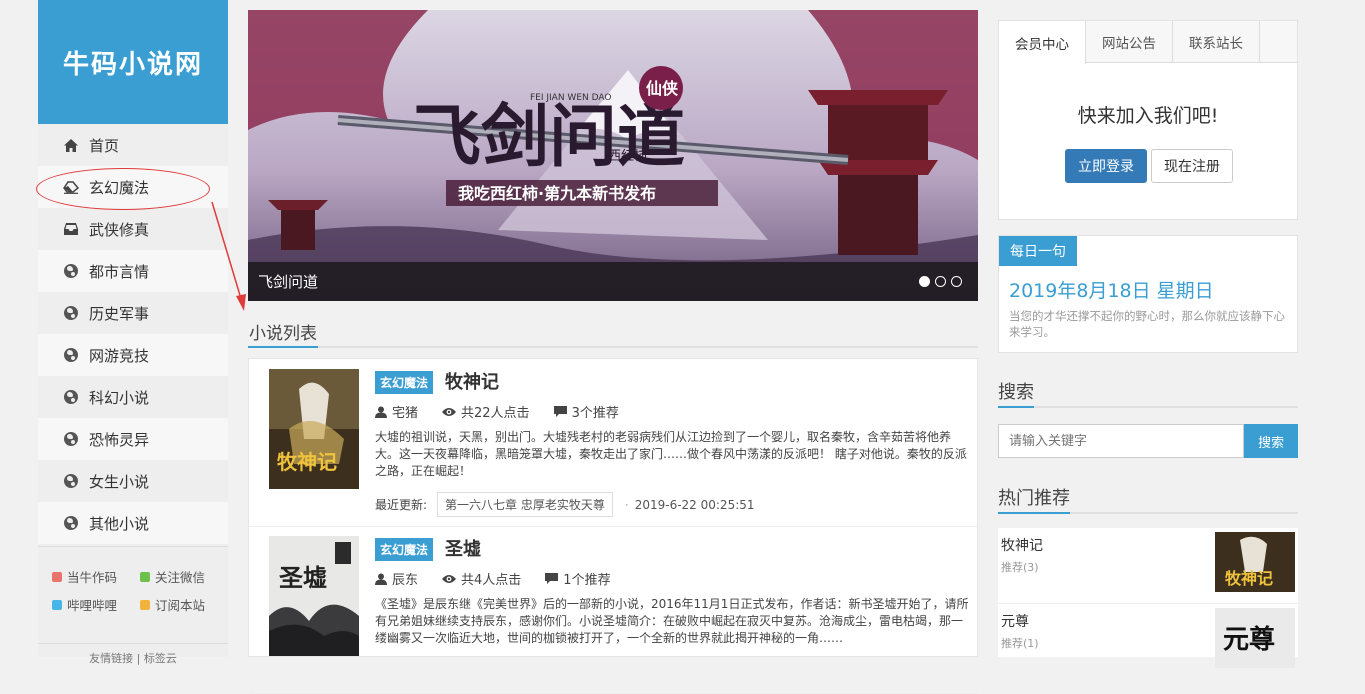  I want to click on book-cover: 圣墟, so click(314, 596).